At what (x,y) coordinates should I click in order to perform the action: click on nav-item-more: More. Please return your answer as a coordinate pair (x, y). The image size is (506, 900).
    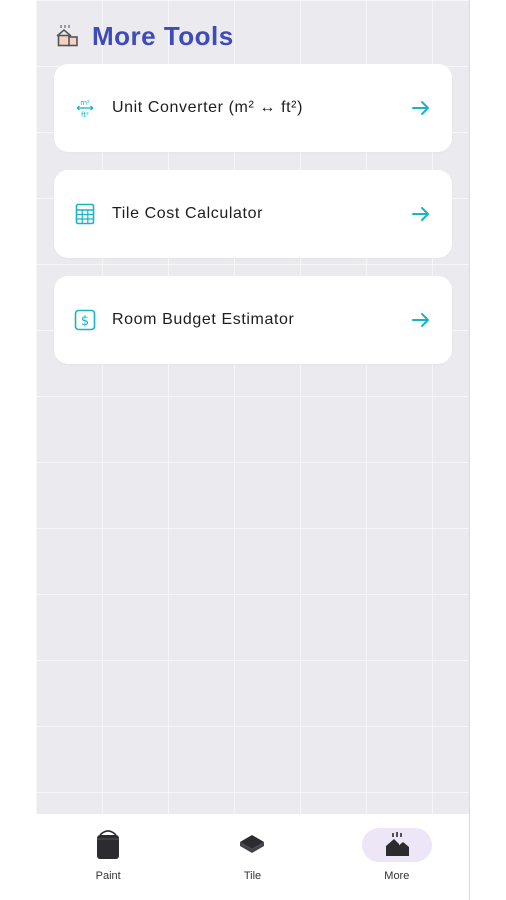
    Looking at the image, I should click on (397, 857).